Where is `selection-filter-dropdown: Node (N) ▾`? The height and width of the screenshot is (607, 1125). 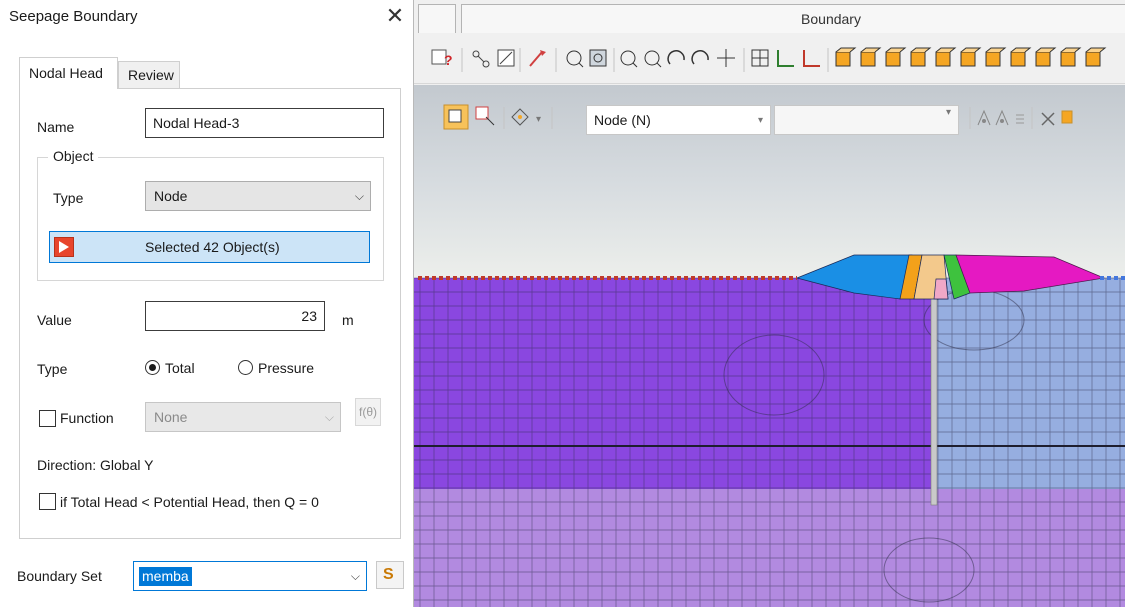 selection-filter-dropdown: Node (N) ▾ is located at coordinates (678, 120).